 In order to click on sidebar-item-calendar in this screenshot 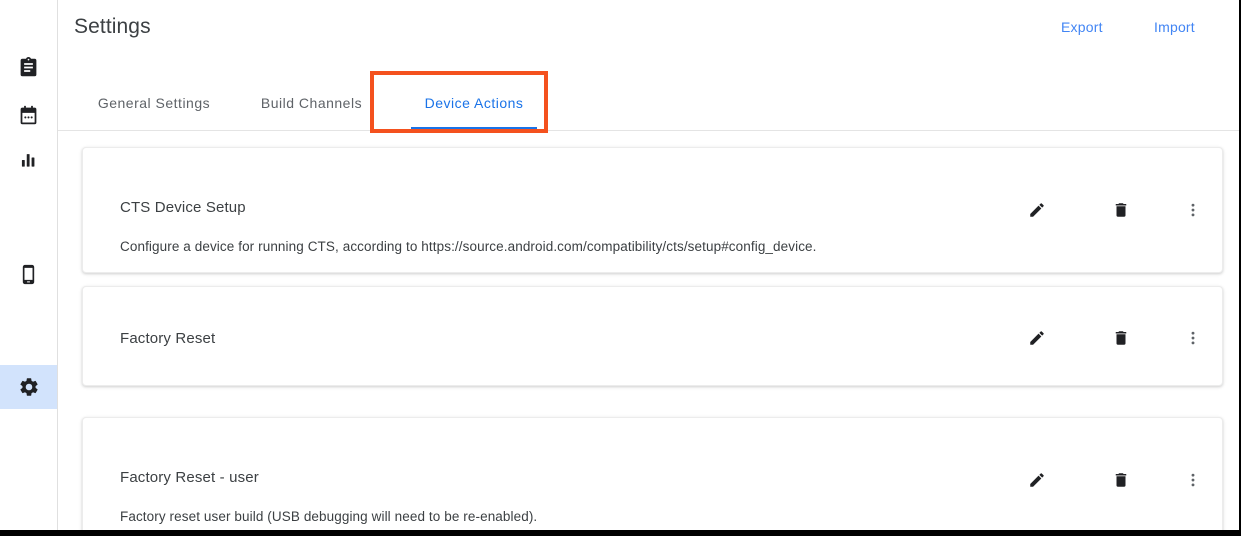, I will do `click(28, 115)`.